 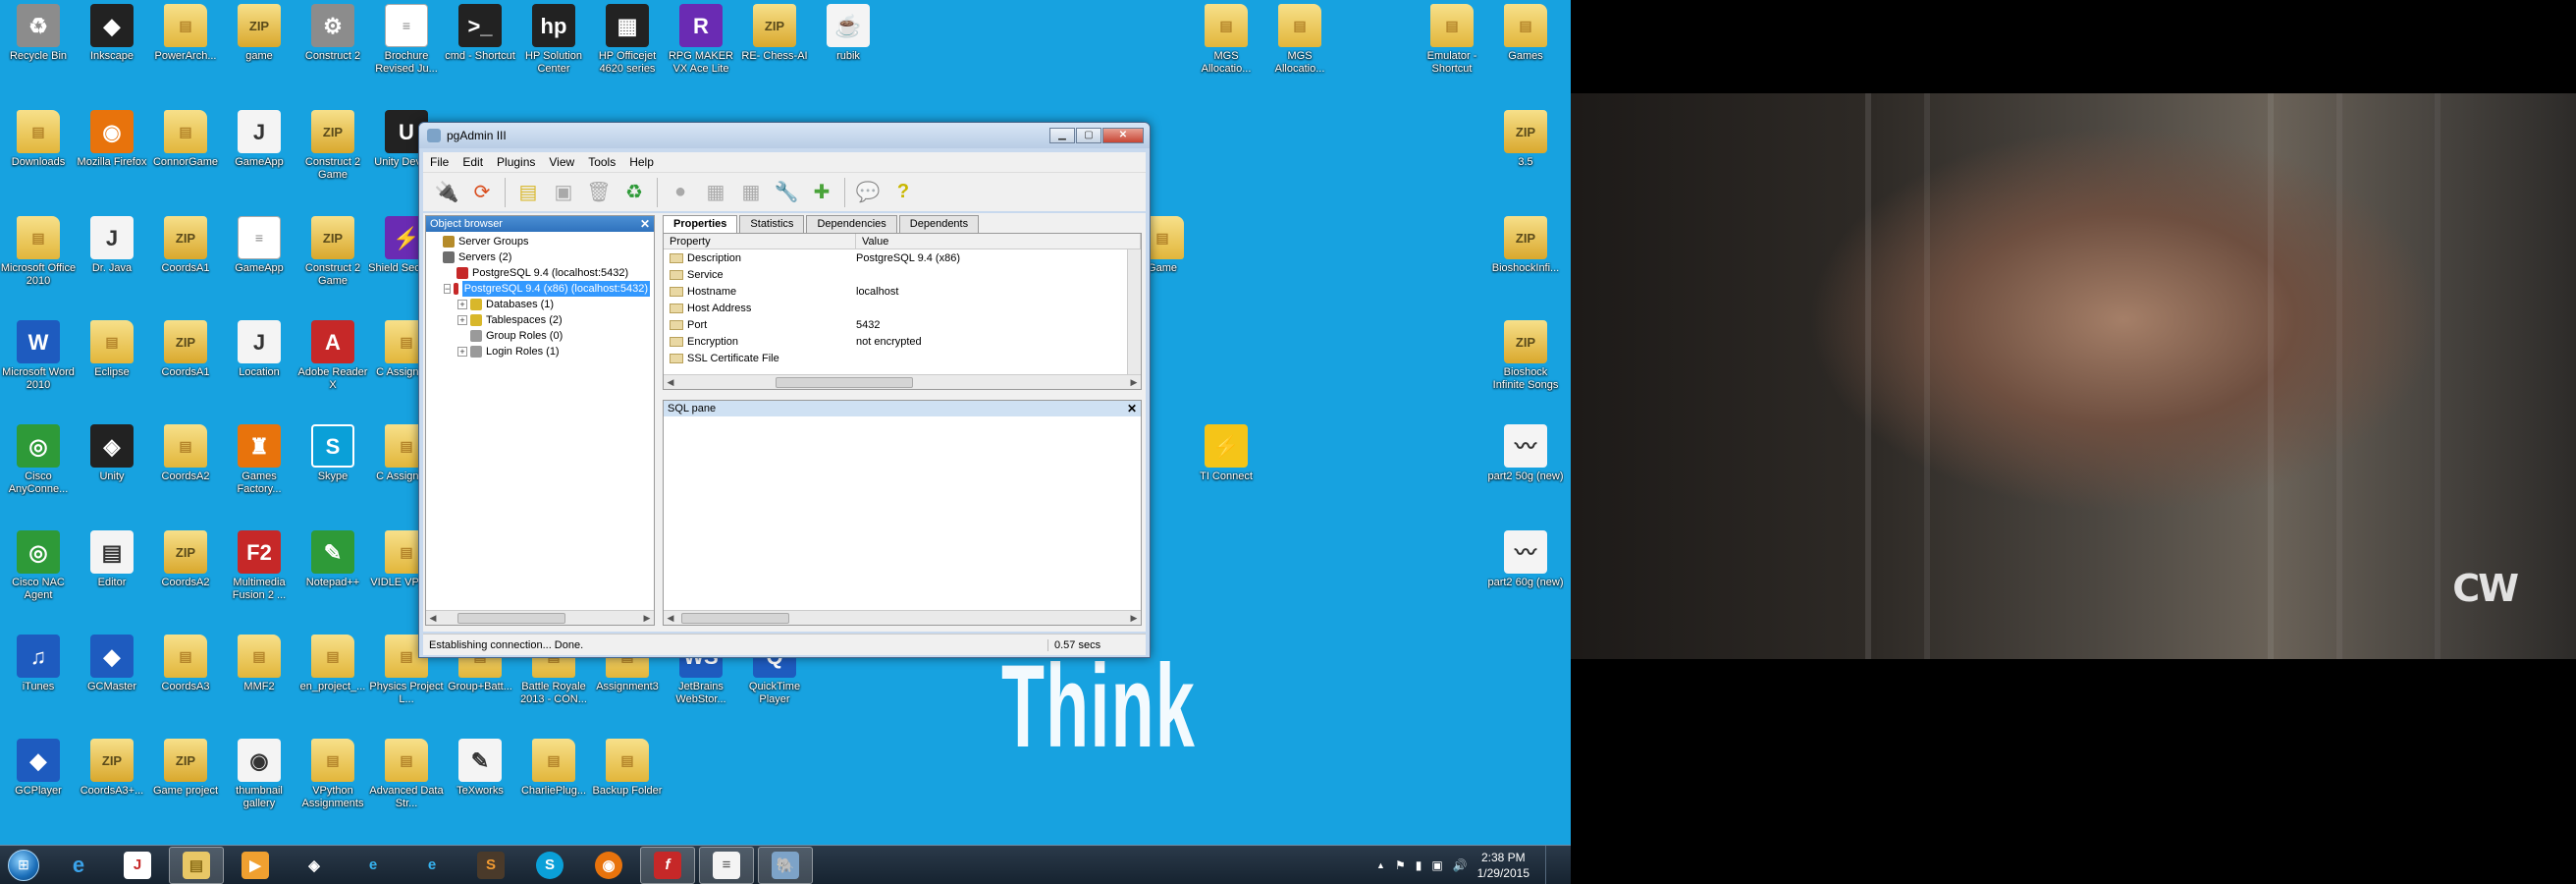 I want to click on desktop-icon: ✎ TeXworks, so click(x=480, y=768).